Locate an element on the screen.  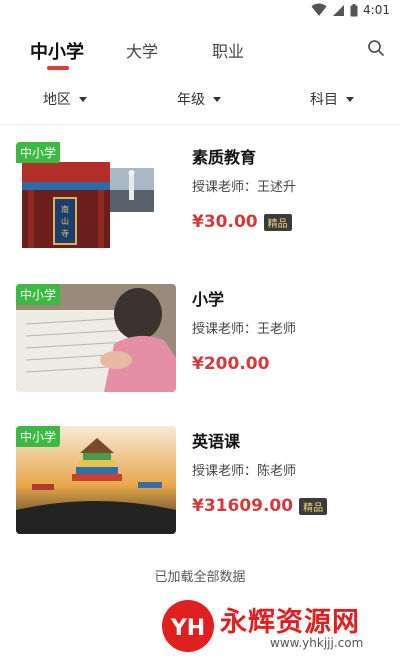
svg-text: 南 is located at coordinates (65, 209).